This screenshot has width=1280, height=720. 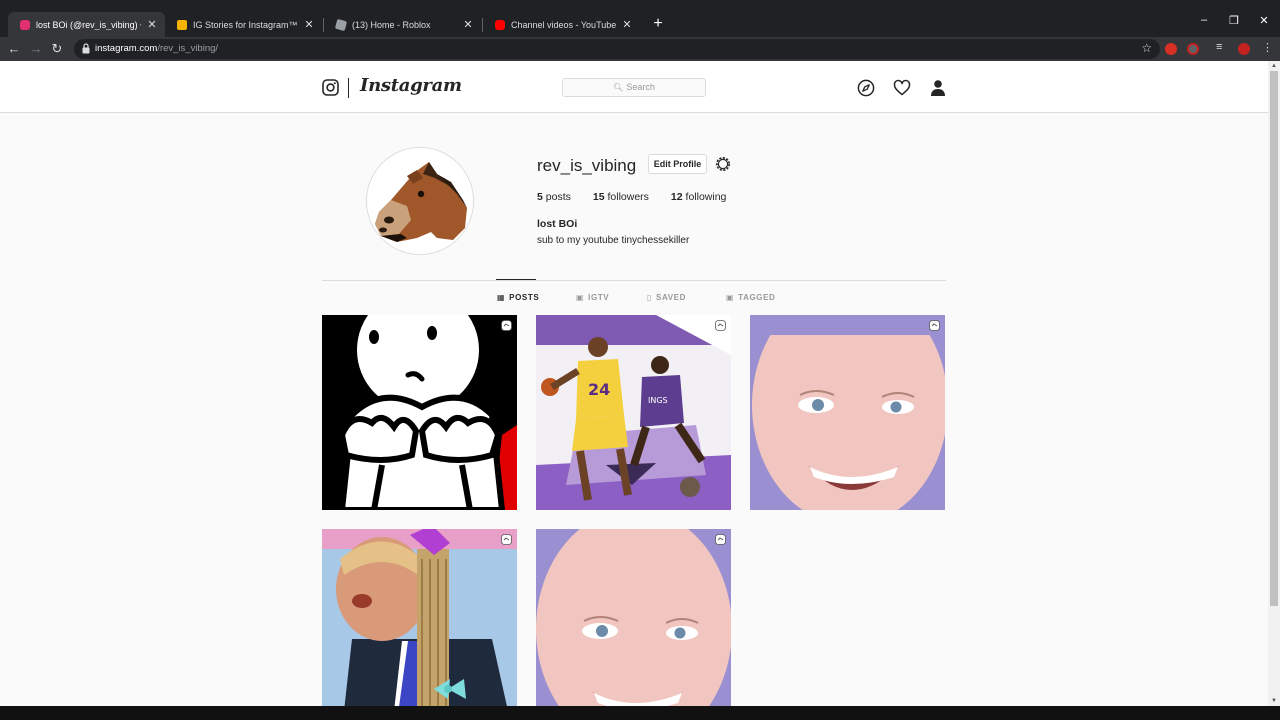 What do you see at coordinates (618, 87) in the screenshot?
I see `search-icon: 🔍︎` at bounding box center [618, 87].